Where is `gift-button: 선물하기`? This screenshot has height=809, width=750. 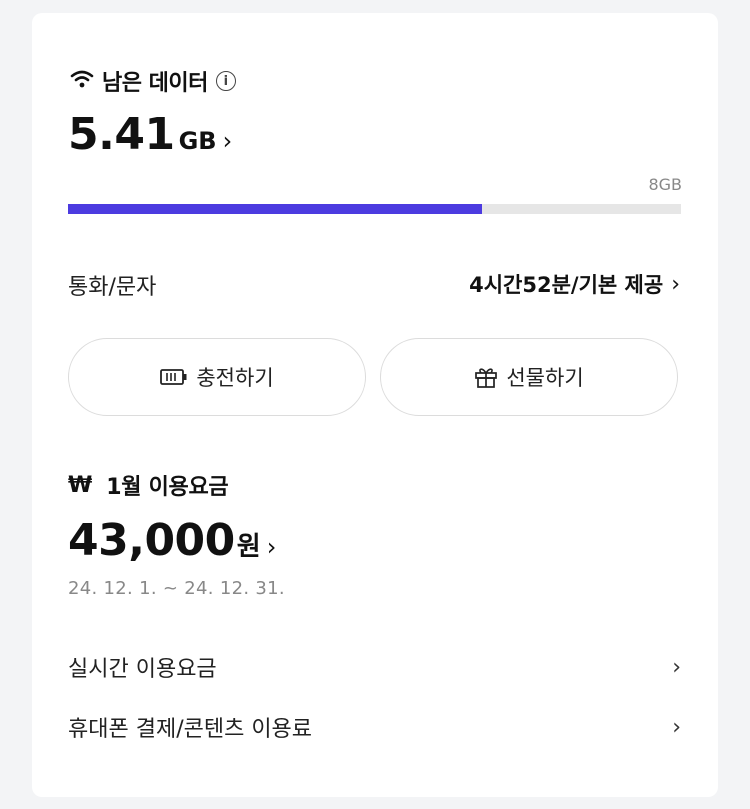 gift-button: 선물하기 is located at coordinates (529, 377).